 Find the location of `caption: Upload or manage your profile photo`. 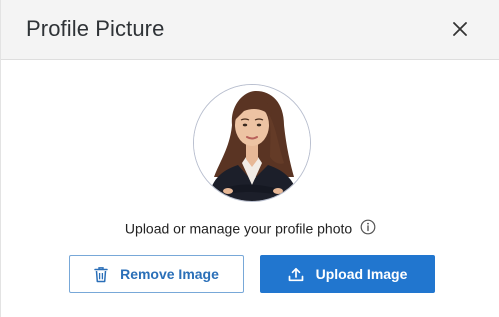

caption: Upload or manage your profile photo is located at coordinates (250, 227).